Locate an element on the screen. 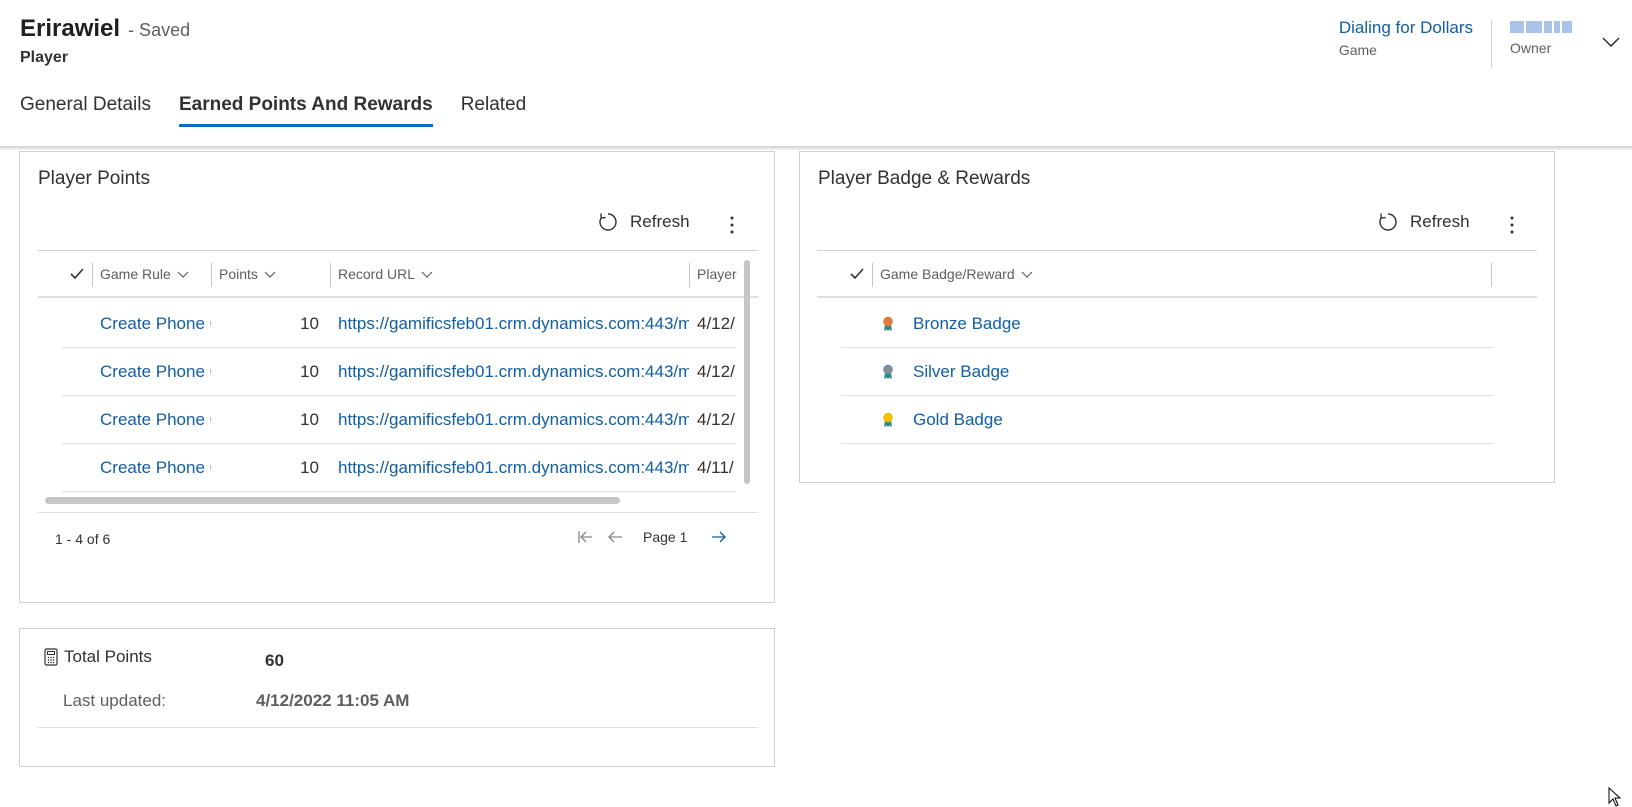 This screenshot has width=1632, height=807. field-divider is located at coordinates (398, 727).